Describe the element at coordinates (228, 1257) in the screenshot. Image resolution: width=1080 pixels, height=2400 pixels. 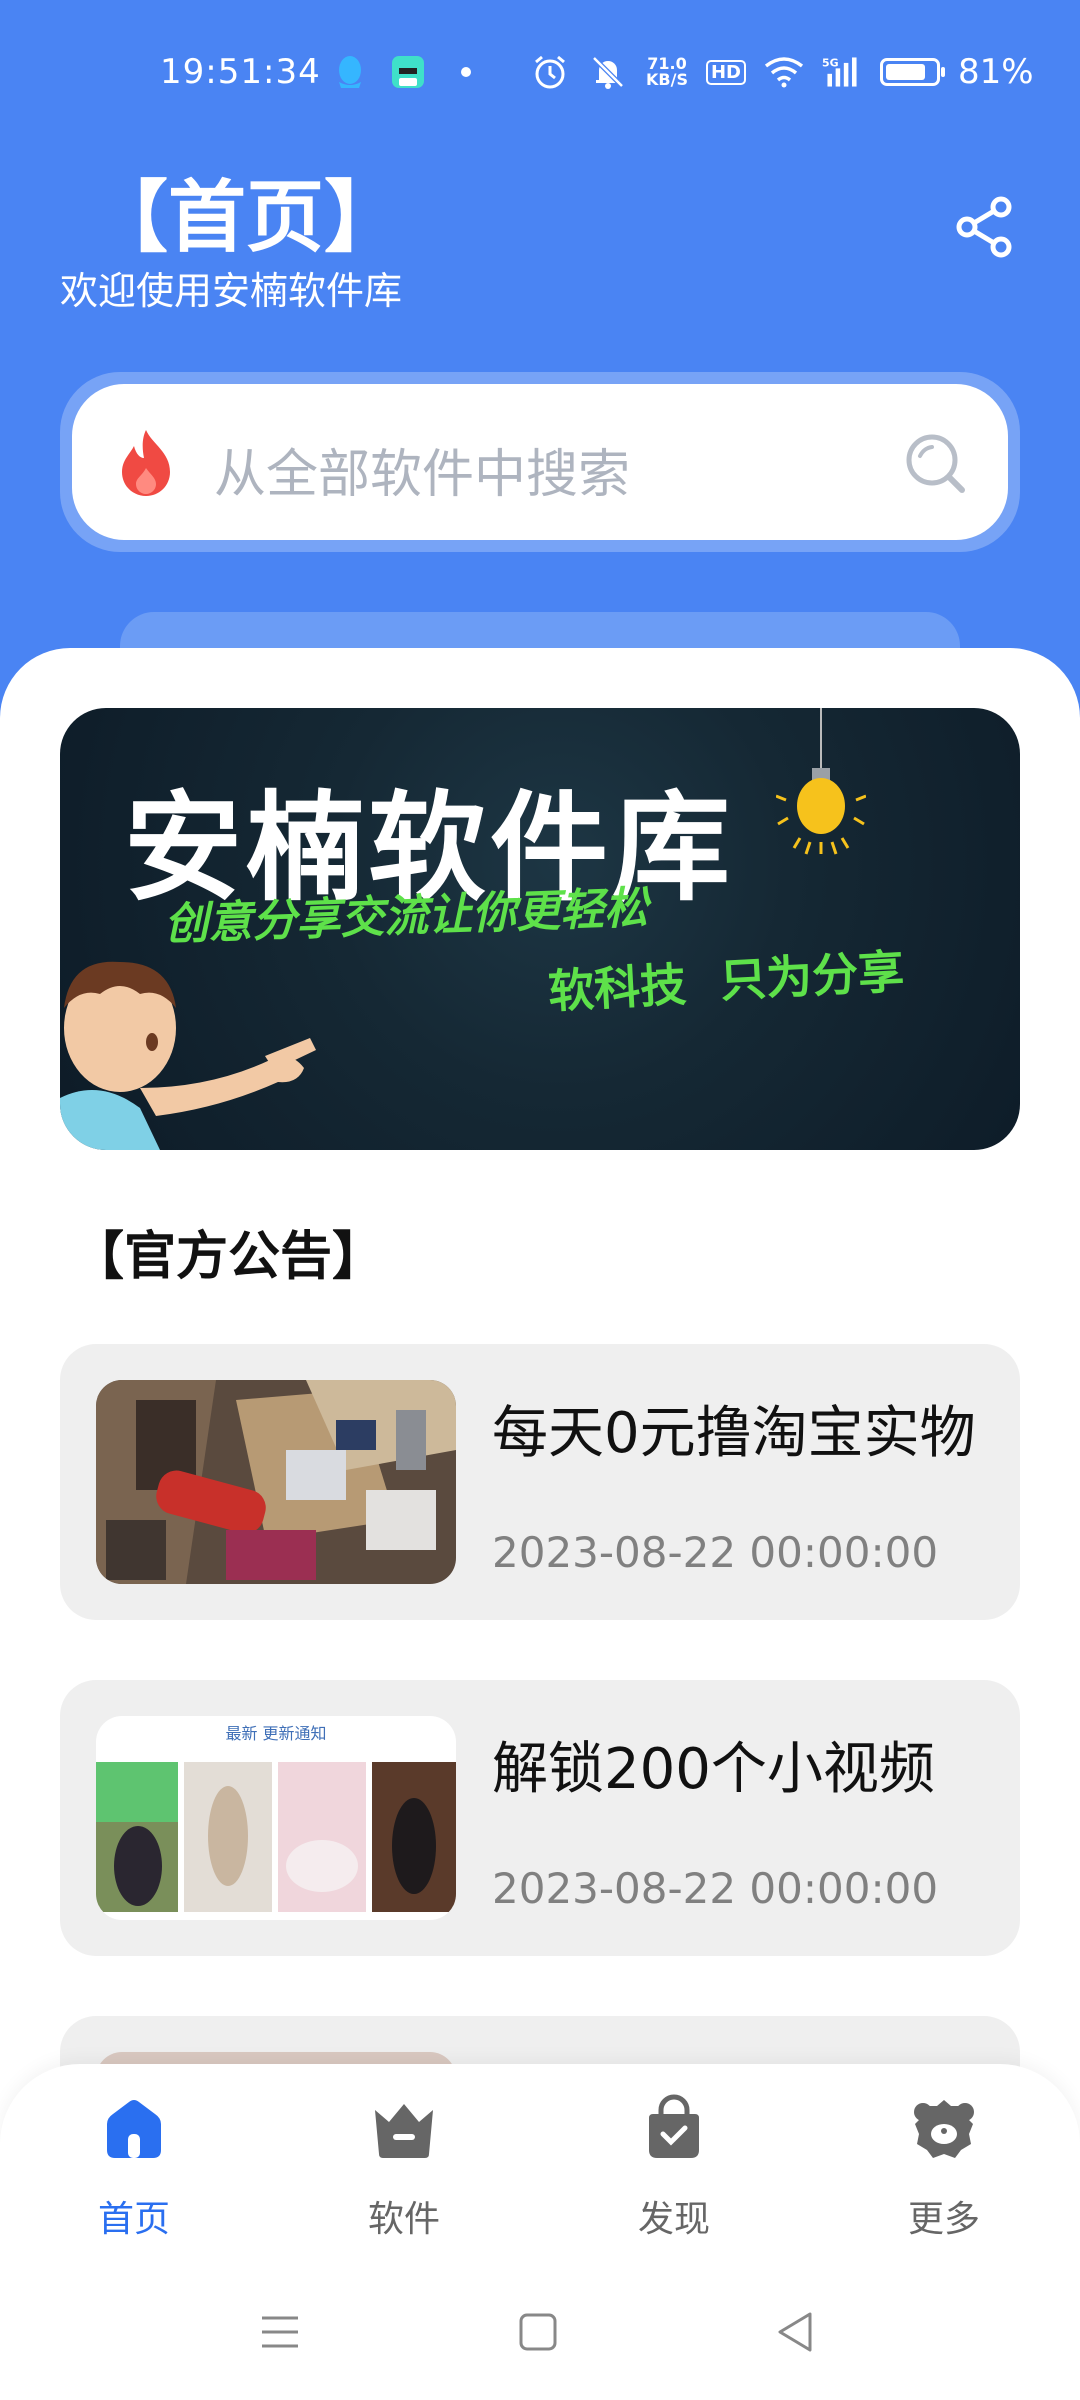
I see `announcements-heading: 【官方公告】` at that location.